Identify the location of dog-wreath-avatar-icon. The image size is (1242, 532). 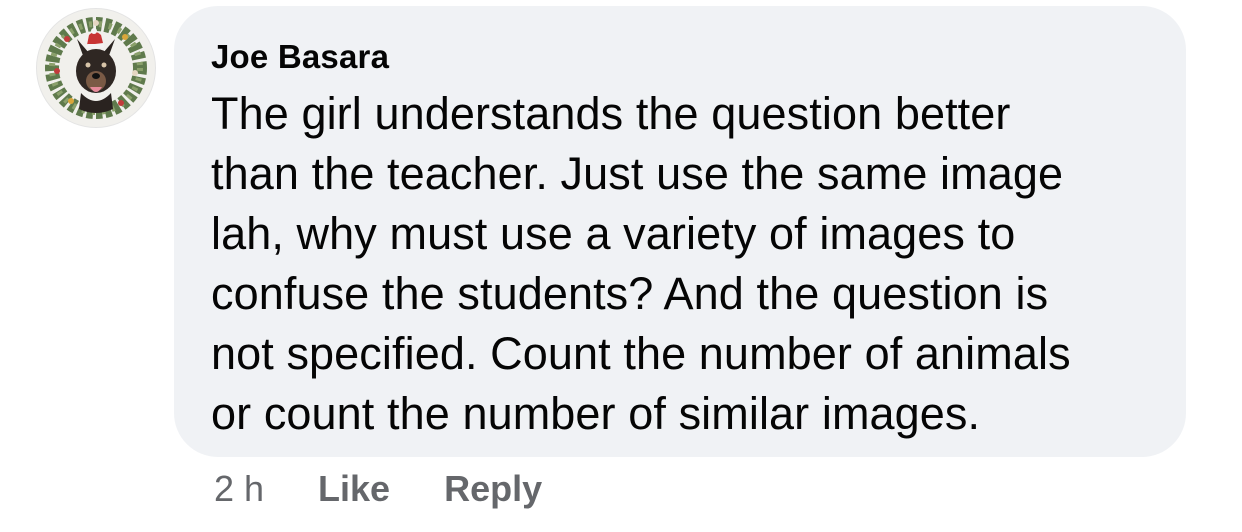
(96, 68).